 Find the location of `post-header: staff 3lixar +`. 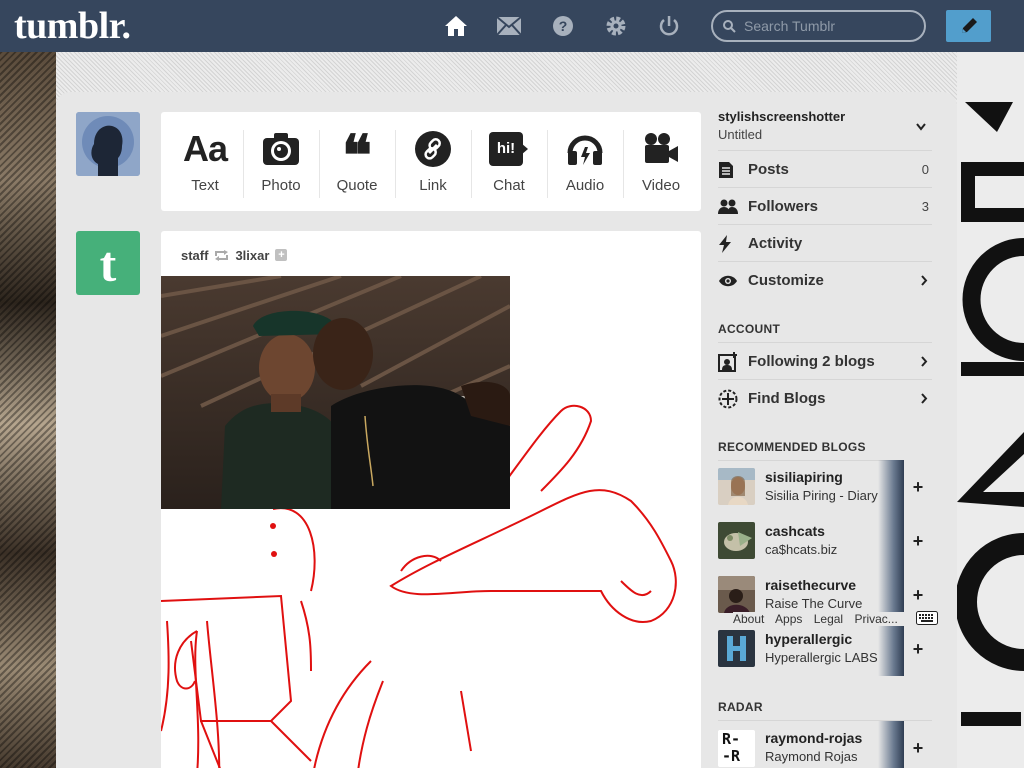

post-header: staff 3lixar + is located at coordinates (234, 255).